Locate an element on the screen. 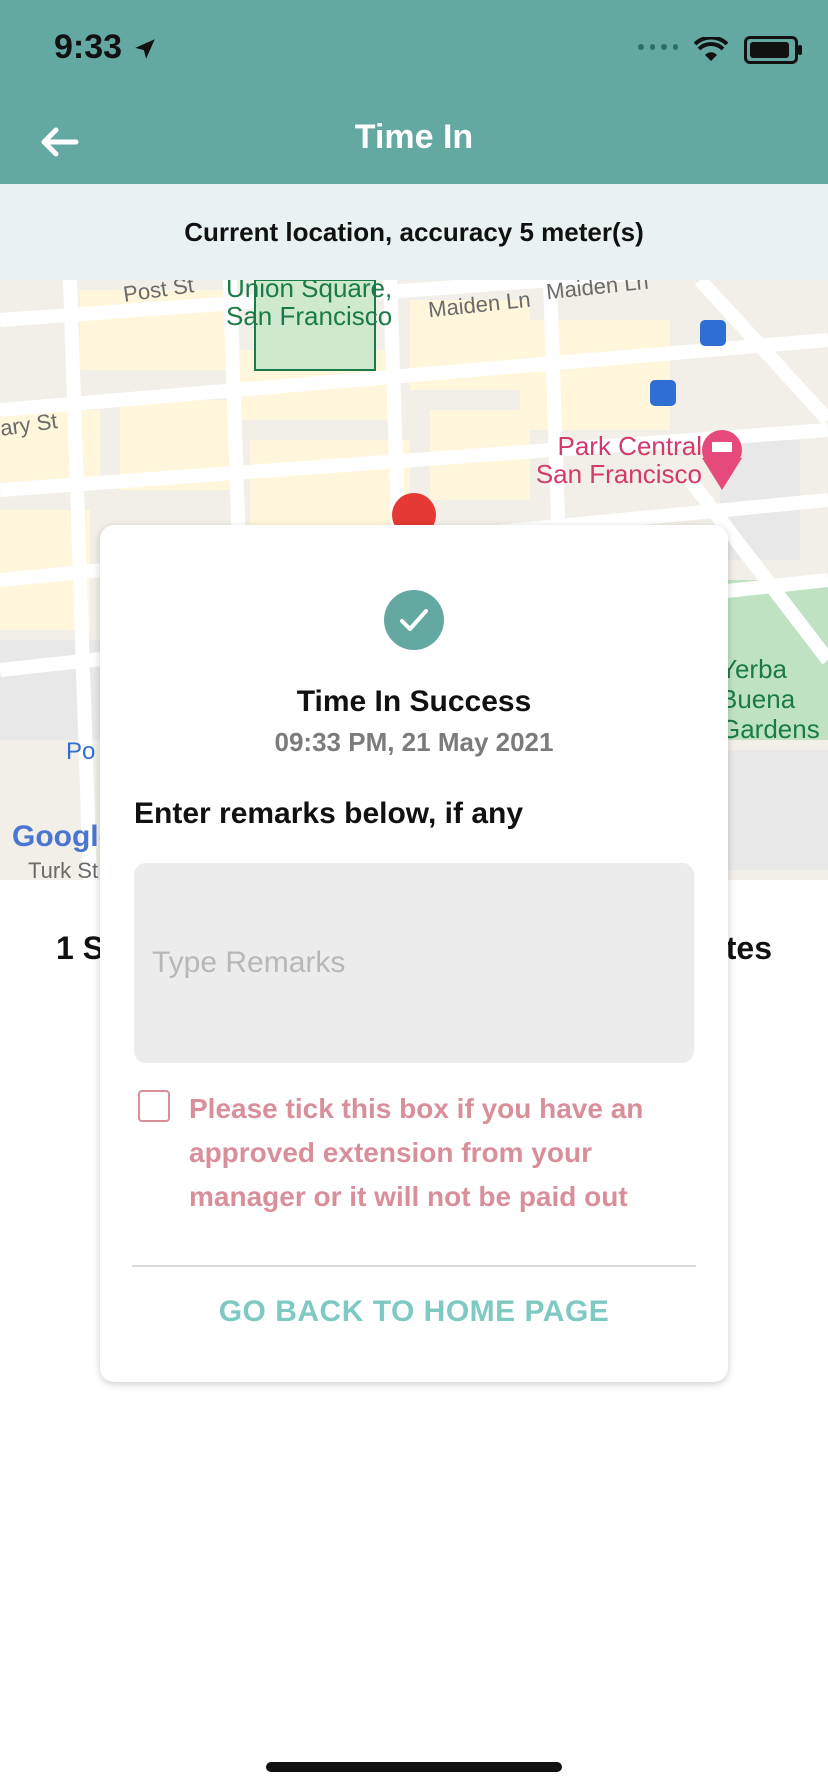 This screenshot has width=828, height=1792. checkmark-icon is located at coordinates (414, 620).